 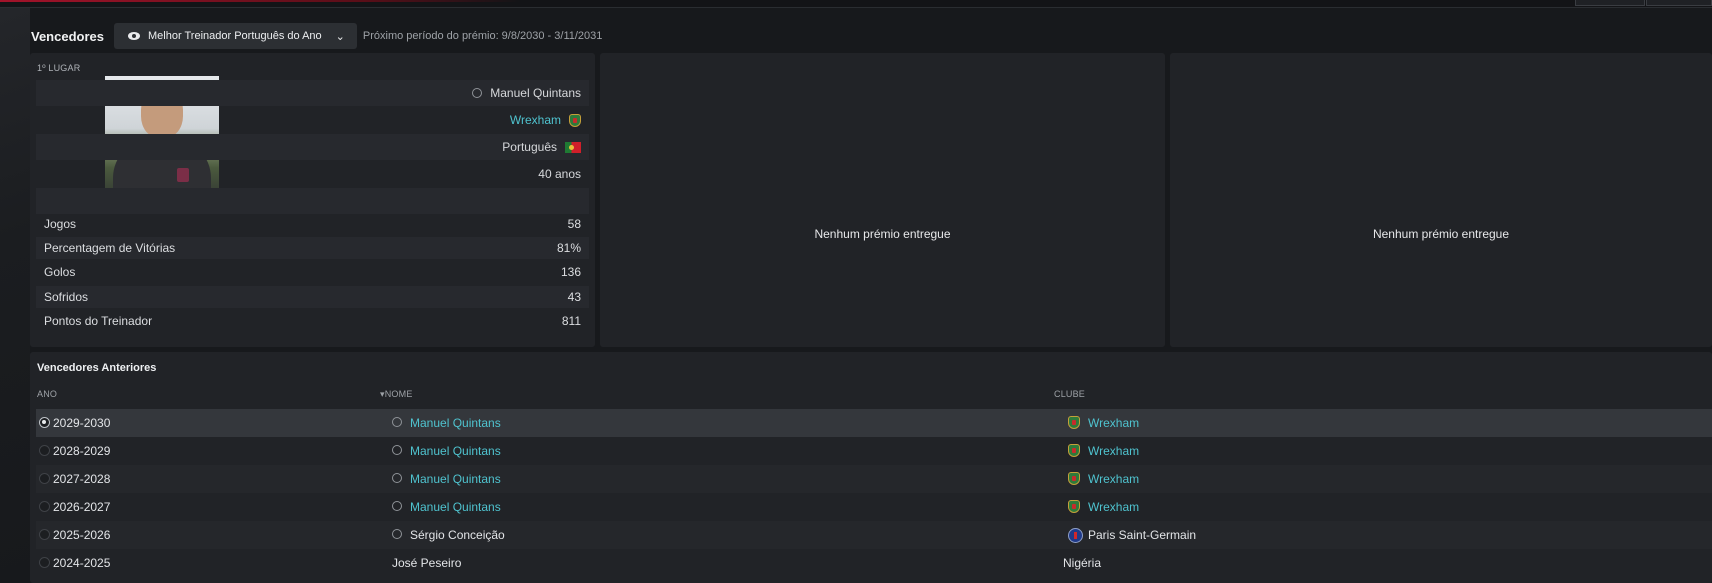 I want to click on row-year: 2024-2025, so click(x=82, y=563).